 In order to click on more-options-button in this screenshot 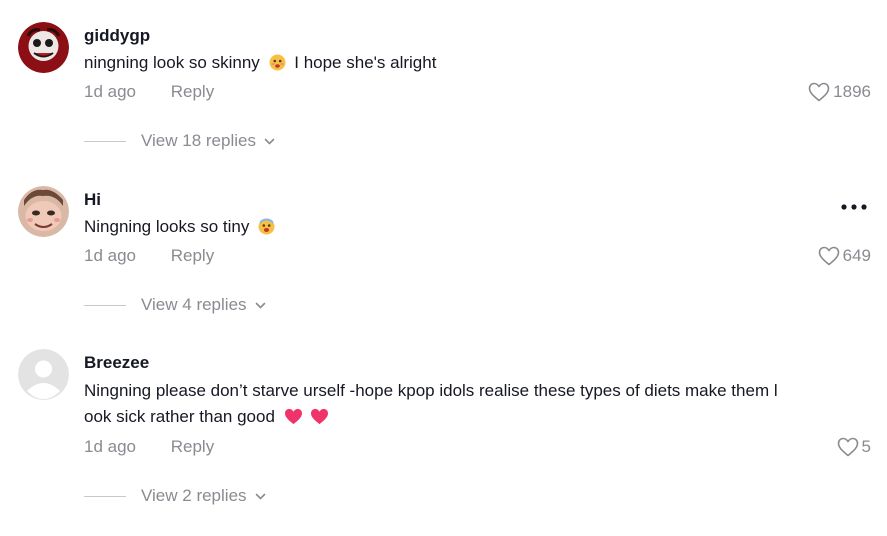, I will do `click(854, 204)`.